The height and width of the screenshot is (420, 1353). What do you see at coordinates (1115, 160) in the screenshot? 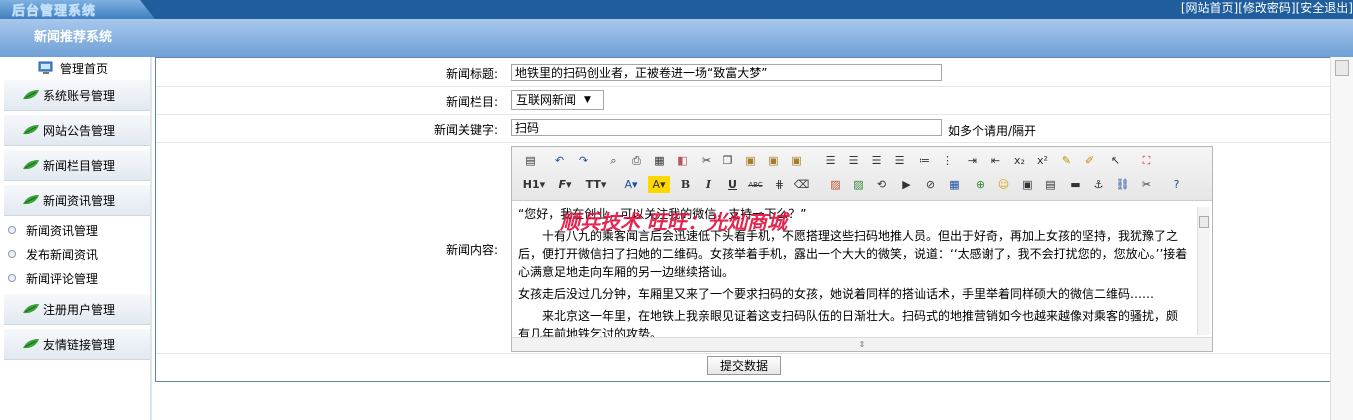
I see `cursor-icon: ↖` at bounding box center [1115, 160].